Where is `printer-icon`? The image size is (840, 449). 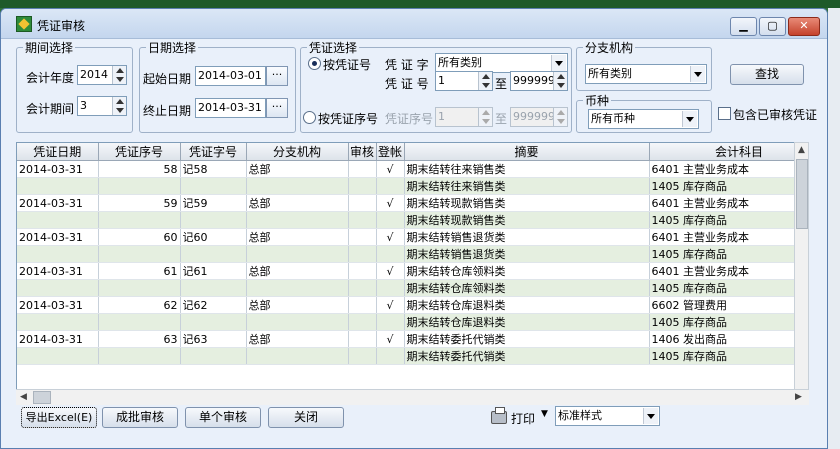 printer-icon is located at coordinates (499, 415).